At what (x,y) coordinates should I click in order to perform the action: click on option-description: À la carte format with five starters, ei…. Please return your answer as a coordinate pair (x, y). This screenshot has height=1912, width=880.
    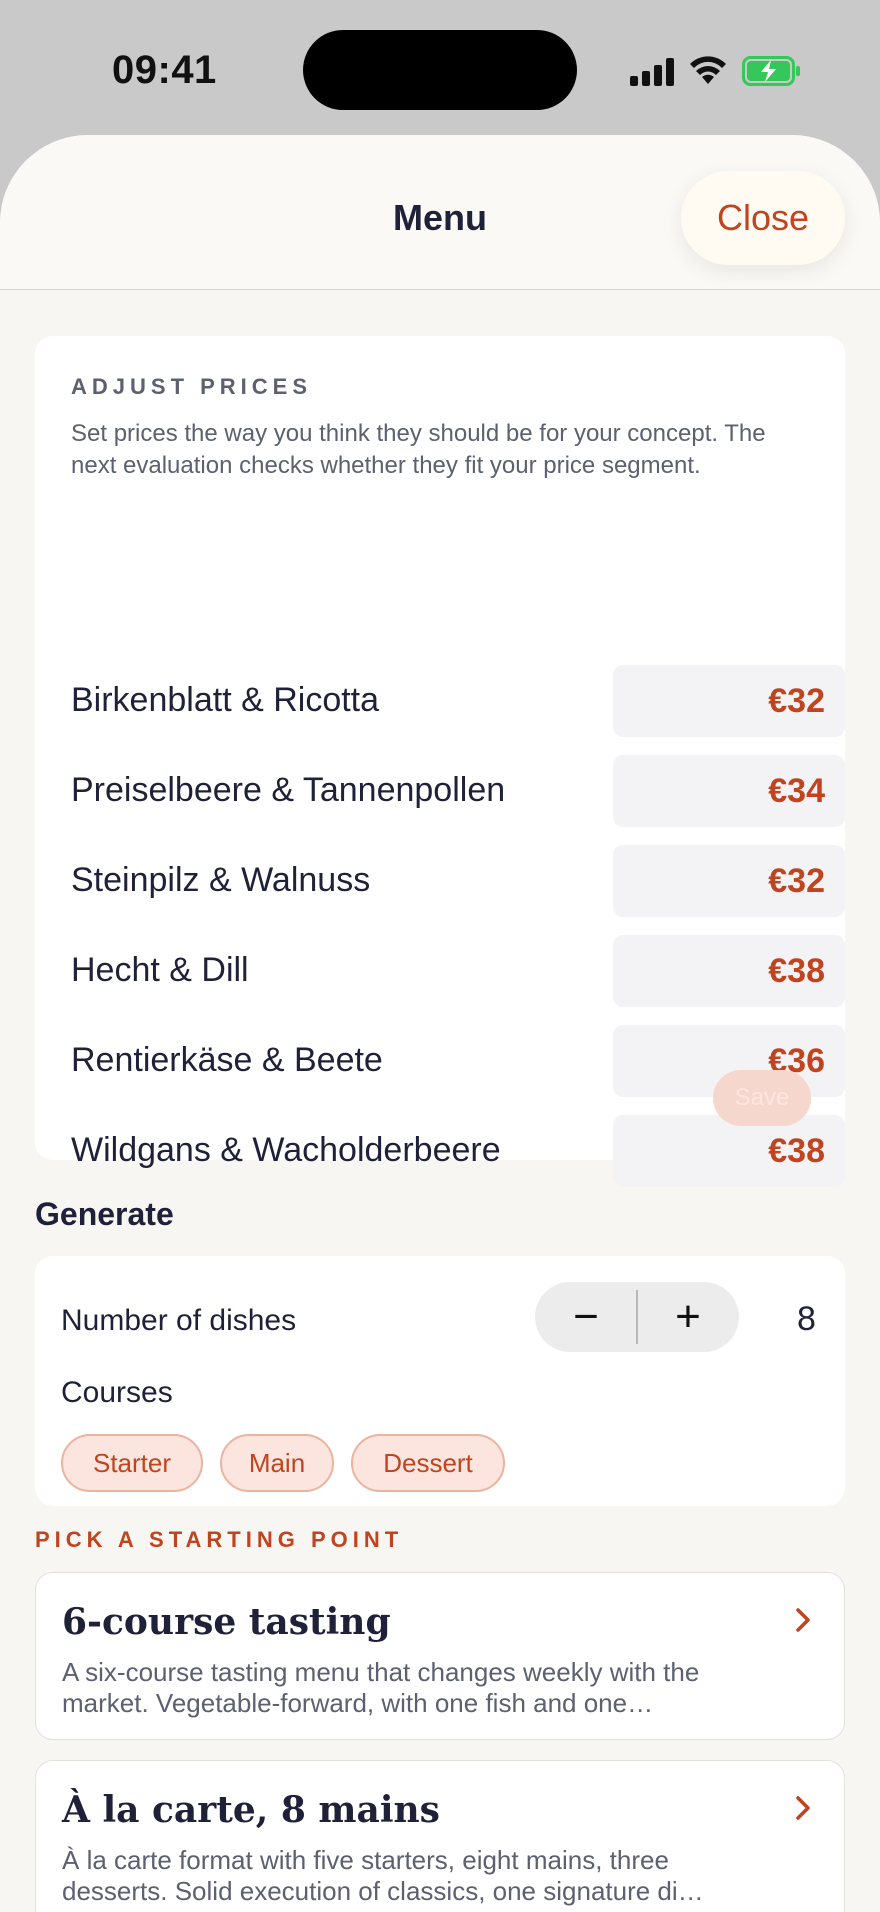
    Looking at the image, I should click on (383, 1875).